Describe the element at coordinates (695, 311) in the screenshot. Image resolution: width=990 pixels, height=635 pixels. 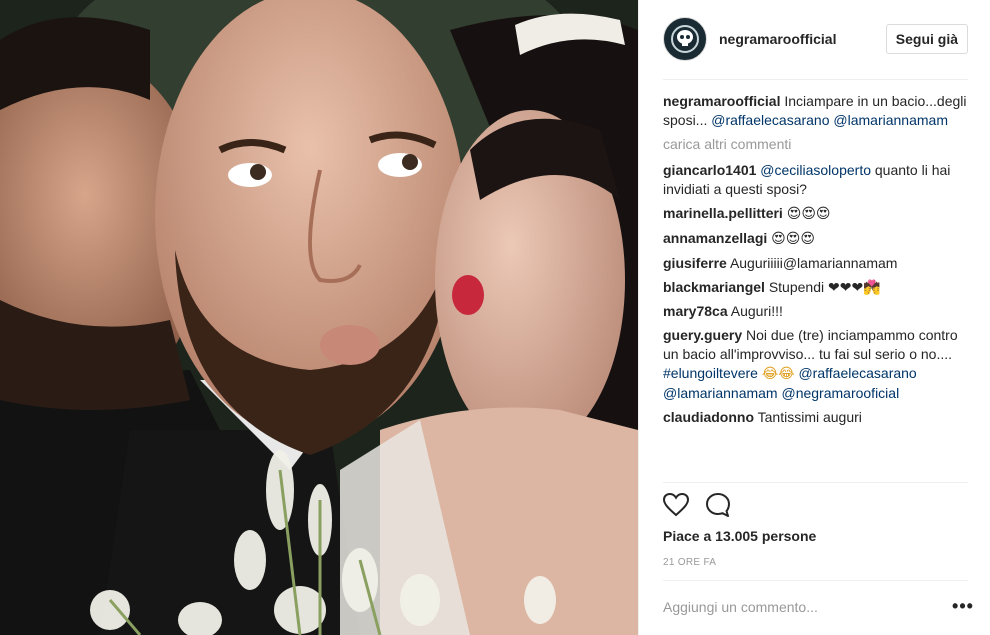
I see `comment-username: mary78ca` at that location.